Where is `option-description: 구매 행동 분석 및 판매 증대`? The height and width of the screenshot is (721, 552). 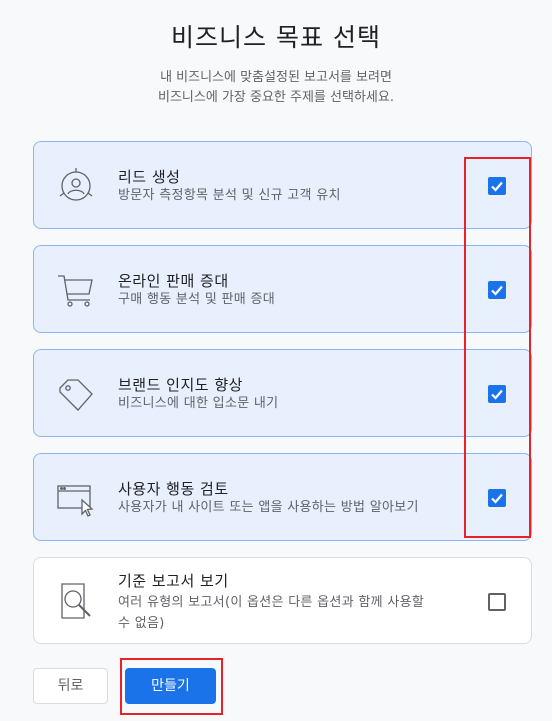 option-description: 구매 행동 분석 및 판매 증대 is located at coordinates (197, 299).